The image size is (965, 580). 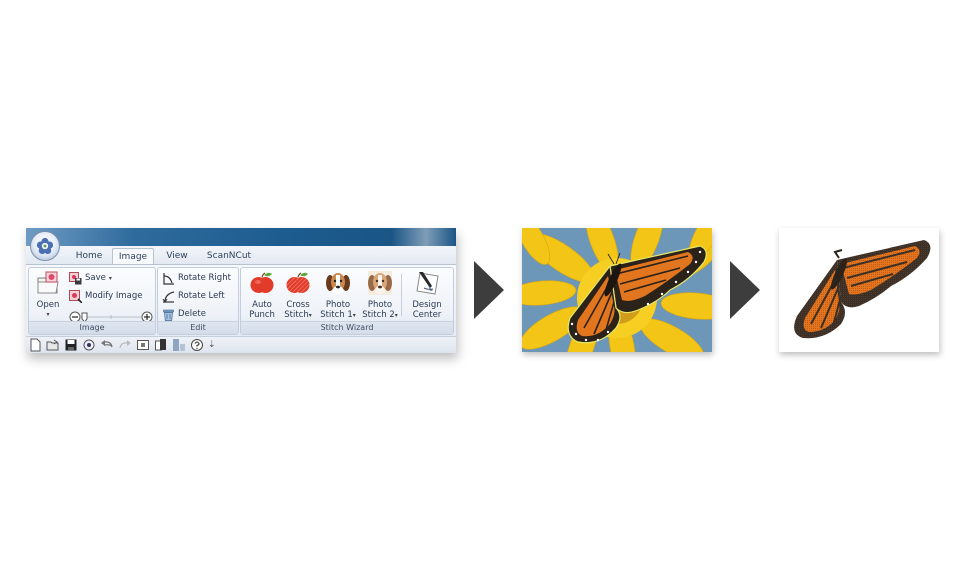 I want to click on image-size-slider, so click(x=111, y=315).